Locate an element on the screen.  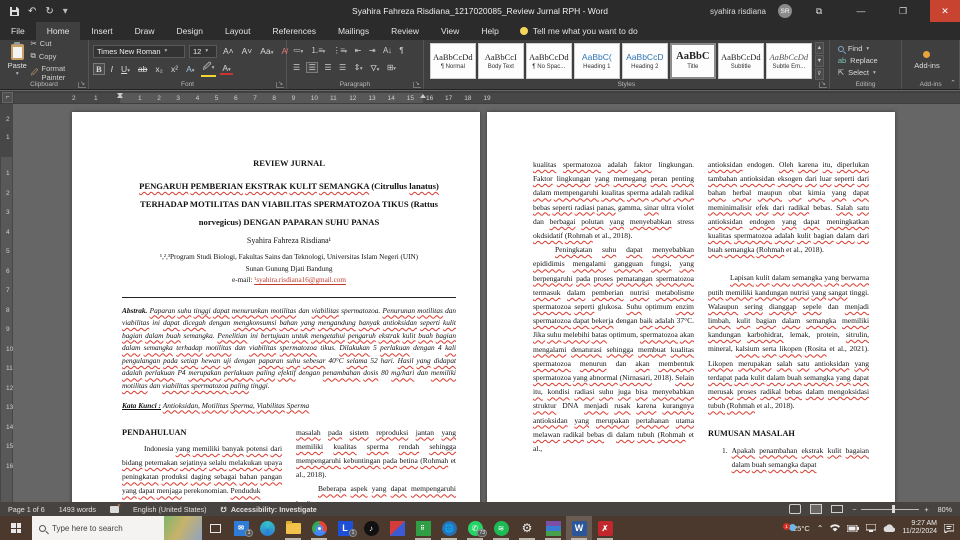
avatar: SR is located at coordinates (785, 11).